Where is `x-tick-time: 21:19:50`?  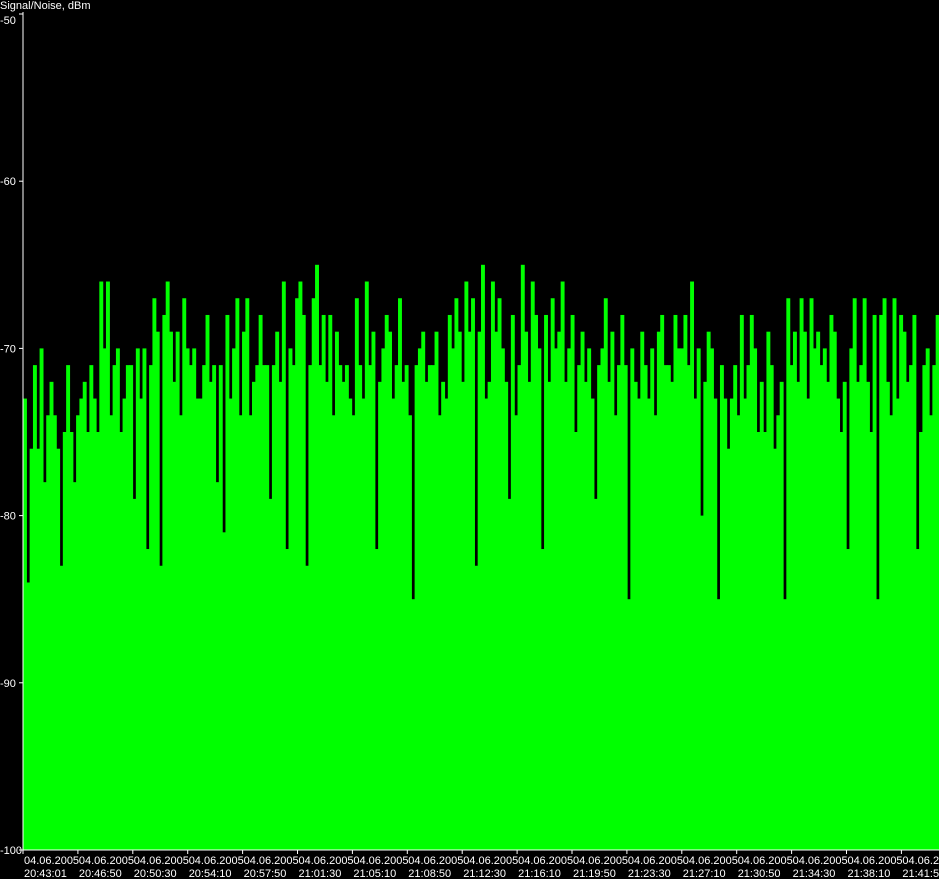
x-tick-time: 21:19:50 is located at coordinates (594, 873).